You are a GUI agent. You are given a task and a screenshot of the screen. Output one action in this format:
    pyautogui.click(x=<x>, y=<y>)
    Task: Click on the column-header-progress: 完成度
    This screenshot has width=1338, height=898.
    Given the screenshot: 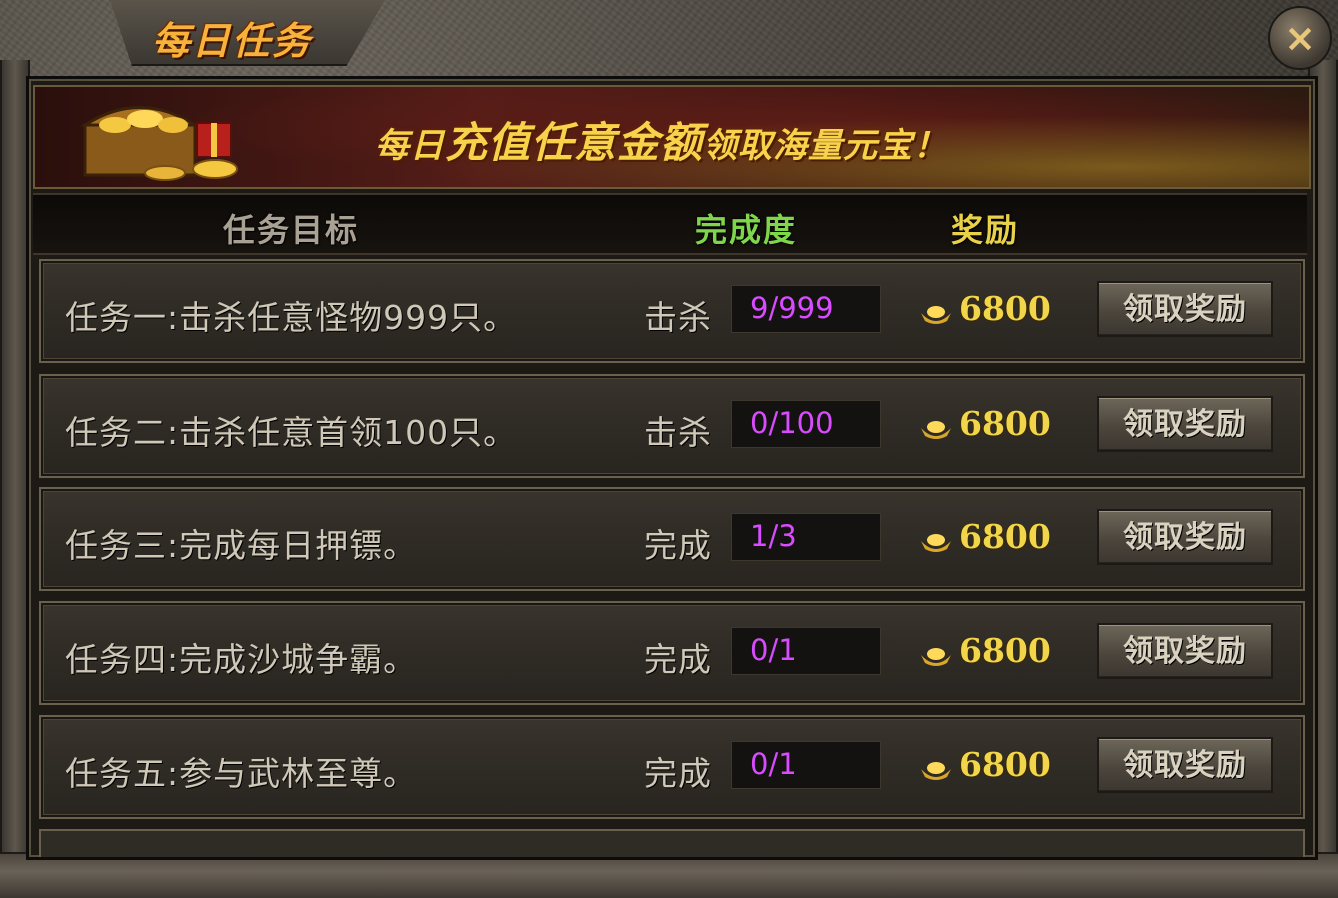 What is the action you would take?
    pyautogui.click(x=746, y=230)
    